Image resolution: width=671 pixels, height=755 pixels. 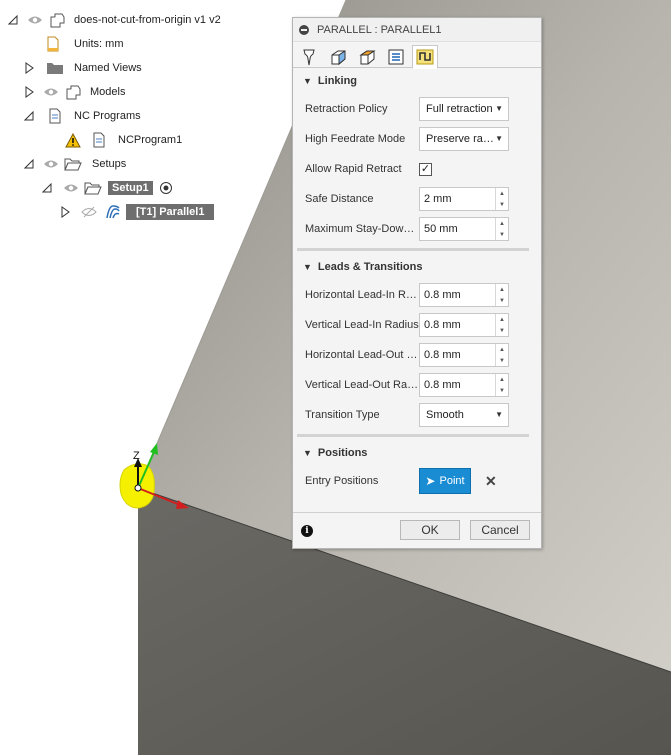 What do you see at coordinates (339, 199) in the screenshot?
I see `safe-distance-label: Safe Distance` at bounding box center [339, 199].